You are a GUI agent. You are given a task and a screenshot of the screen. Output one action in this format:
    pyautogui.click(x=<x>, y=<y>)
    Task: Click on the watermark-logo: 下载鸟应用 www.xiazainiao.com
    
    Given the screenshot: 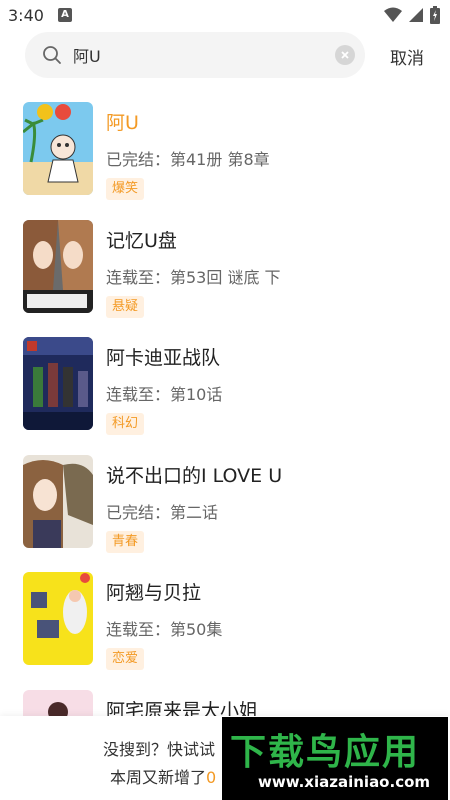 What is the action you would take?
    pyautogui.click(x=335, y=758)
    